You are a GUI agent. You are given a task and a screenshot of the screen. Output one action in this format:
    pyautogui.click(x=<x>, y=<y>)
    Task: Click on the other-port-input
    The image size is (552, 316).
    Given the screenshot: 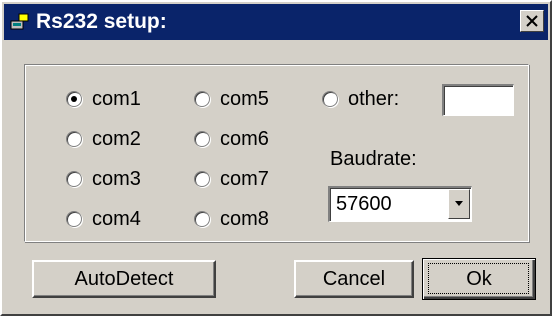 What is the action you would take?
    pyautogui.click(x=478, y=100)
    